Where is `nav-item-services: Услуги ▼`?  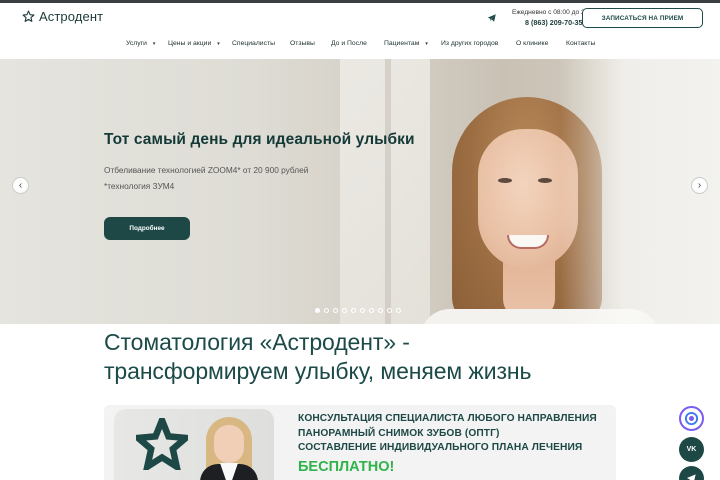
nav-item-services: Услуги ▼ is located at coordinates (141, 43).